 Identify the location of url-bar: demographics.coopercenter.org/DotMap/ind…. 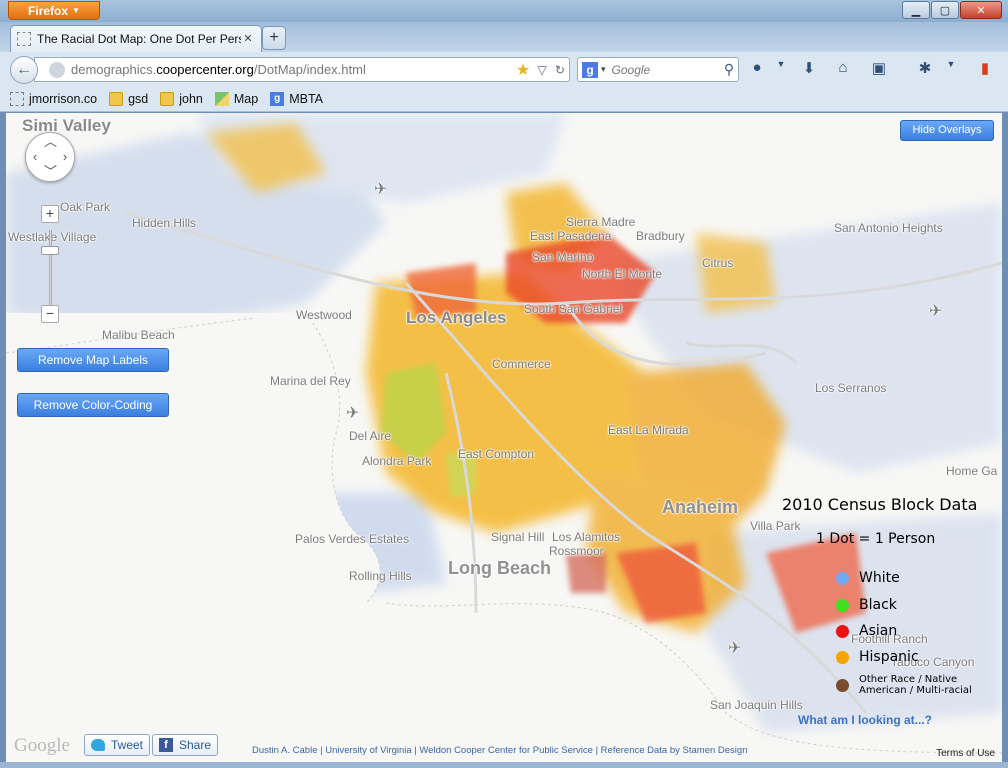
(302, 69).